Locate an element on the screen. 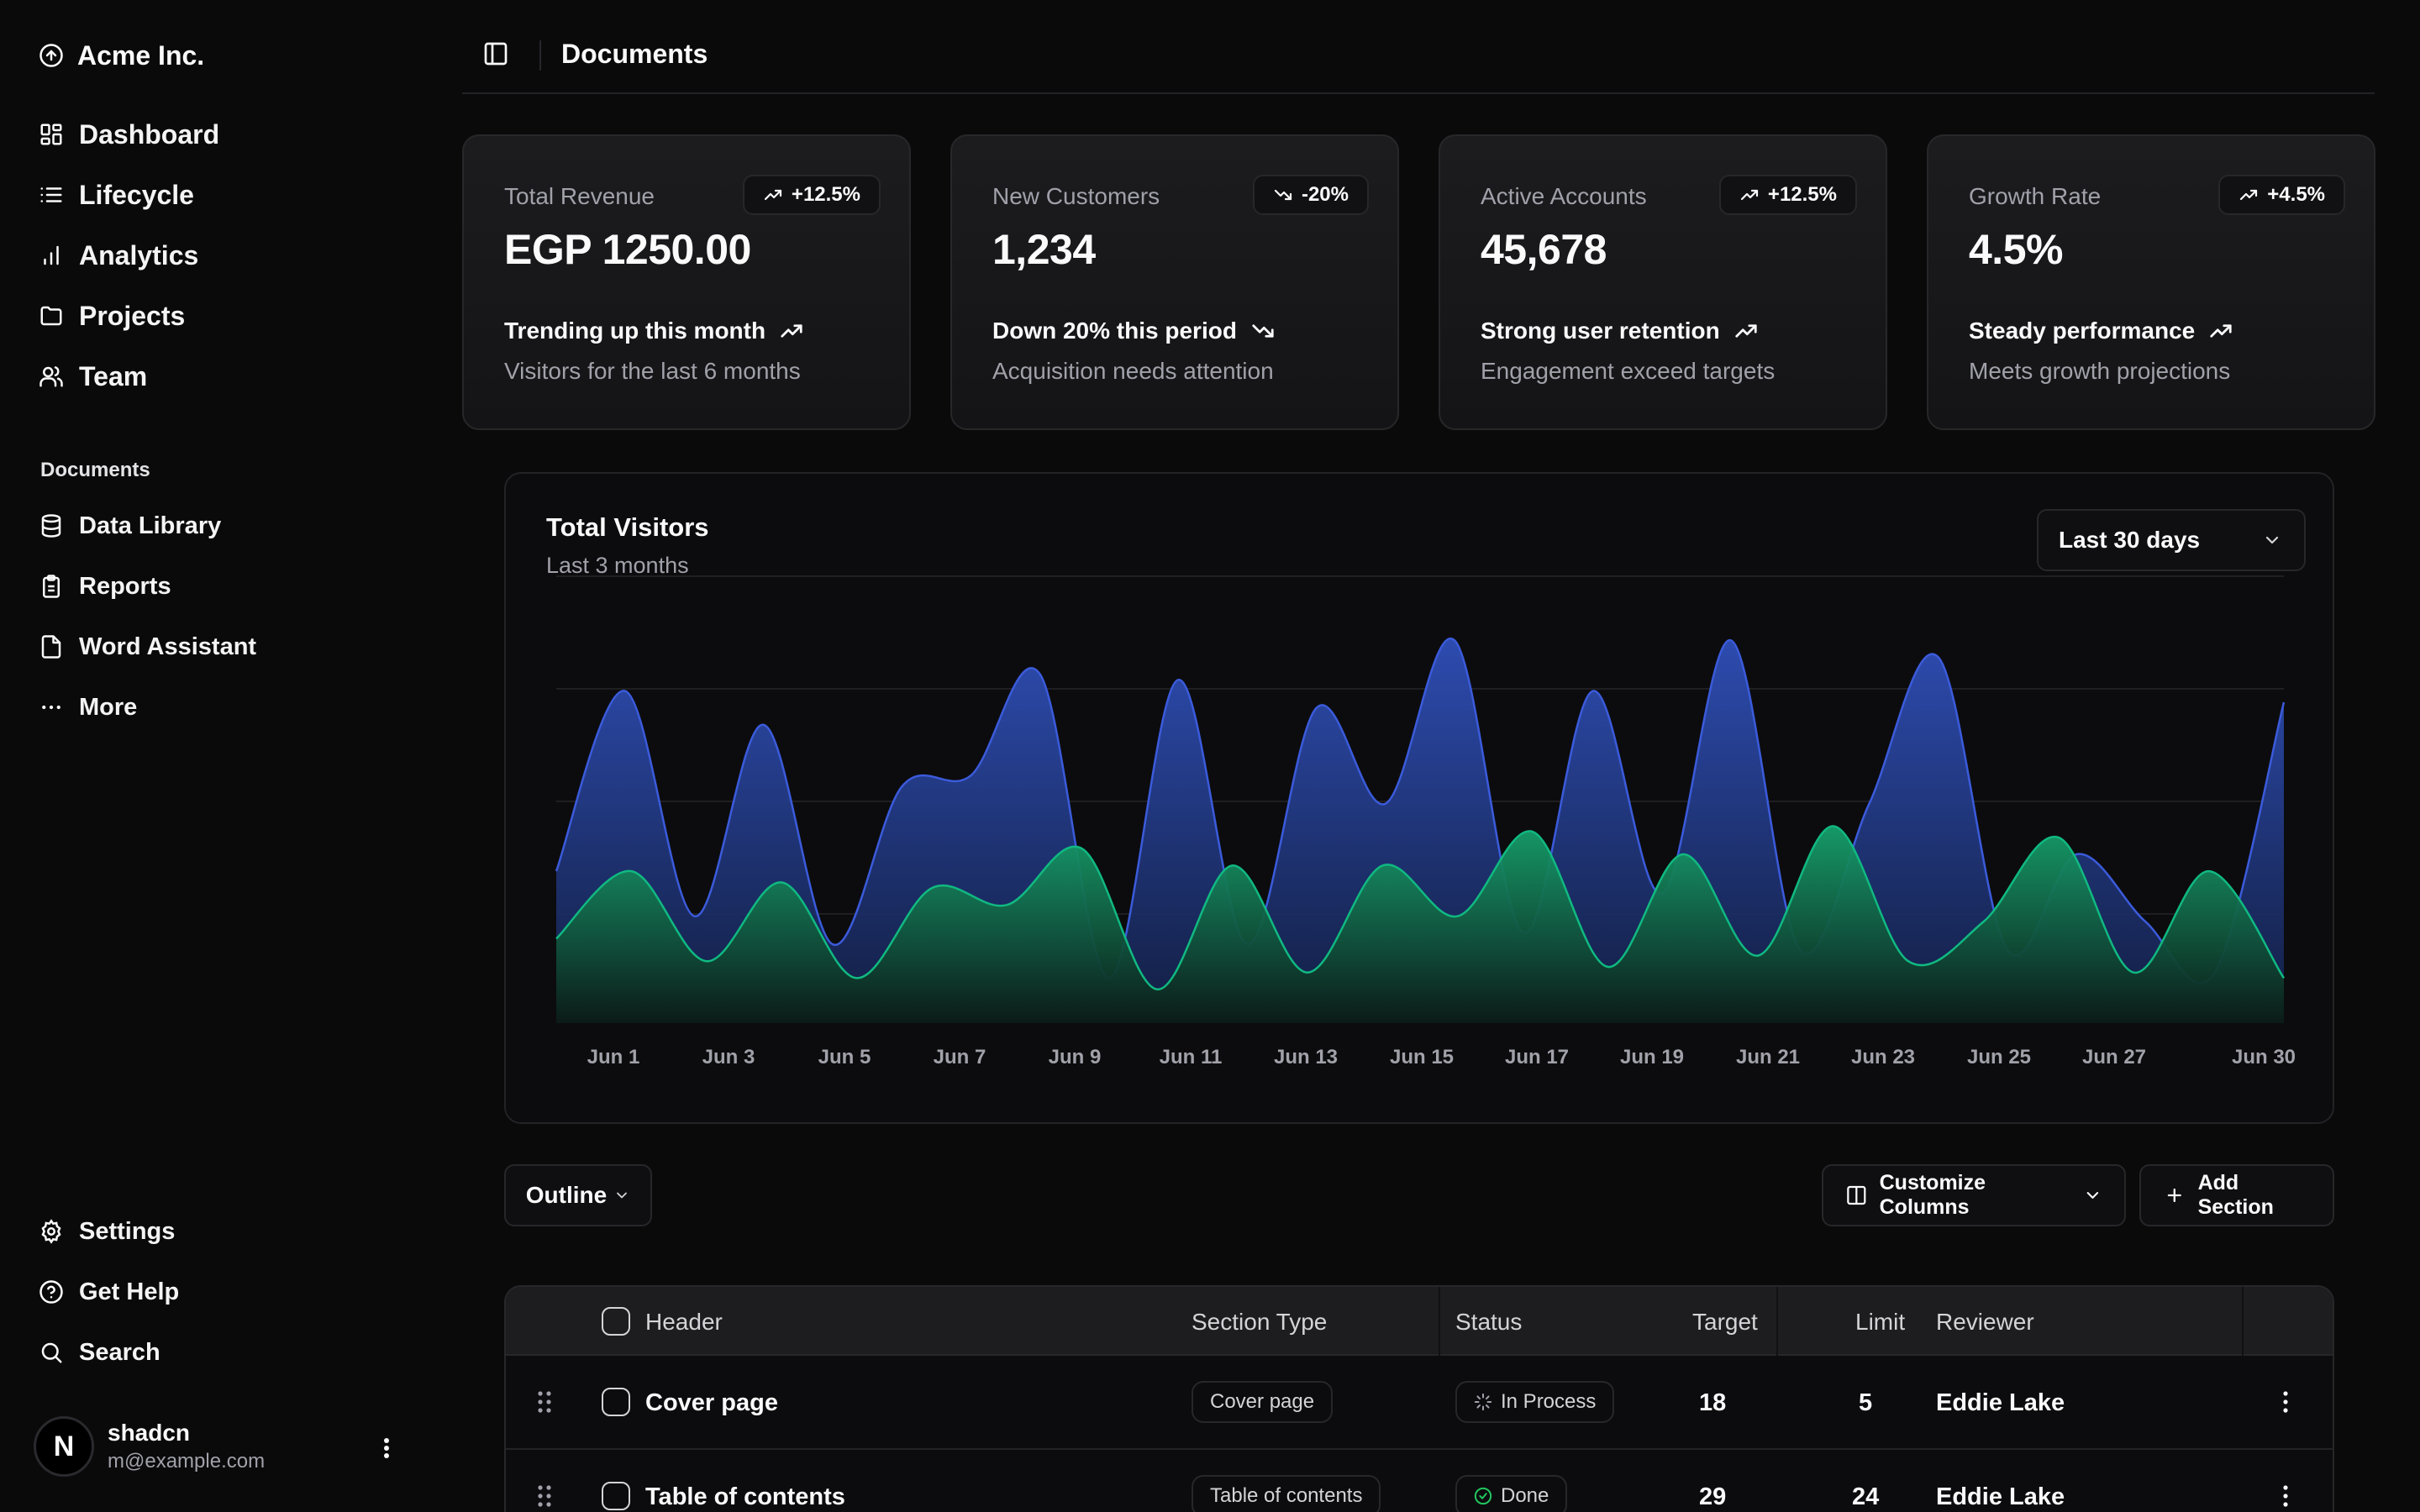 The height and width of the screenshot is (1512, 2420). card-description: Visitors for the last 6 months is located at coordinates (652, 371).